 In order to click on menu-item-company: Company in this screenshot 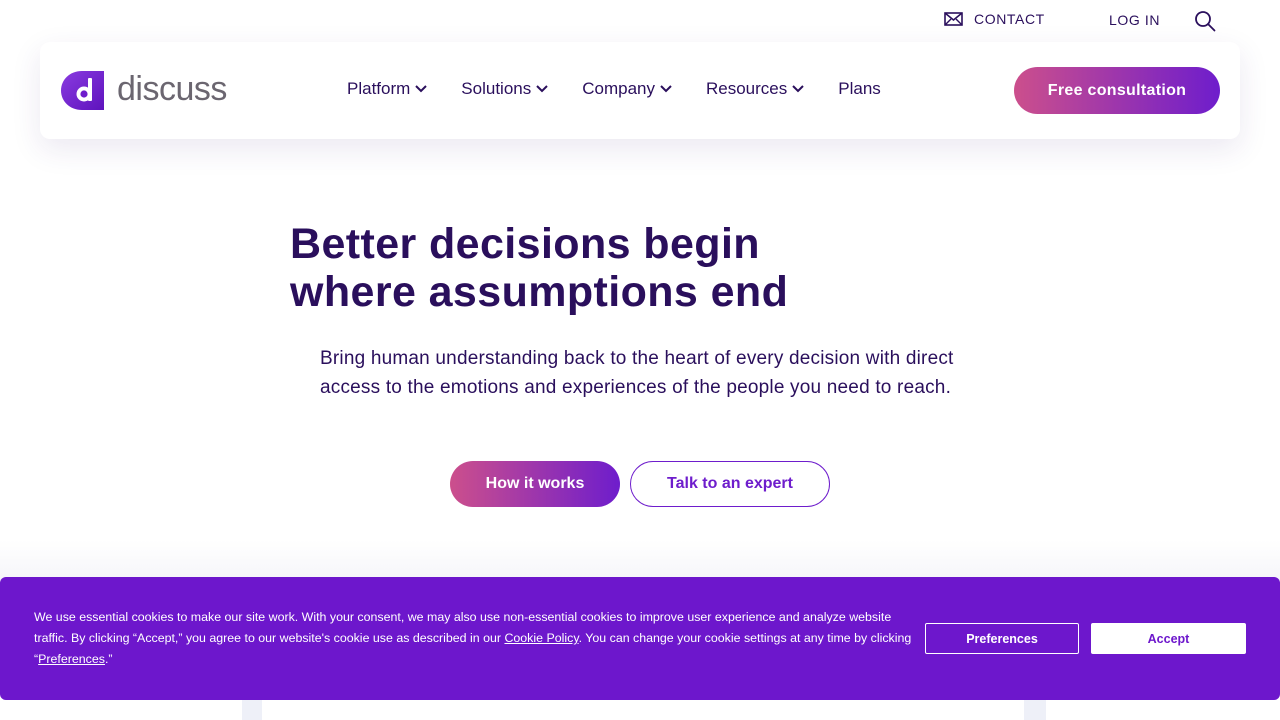, I will do `click(627, 89)`.